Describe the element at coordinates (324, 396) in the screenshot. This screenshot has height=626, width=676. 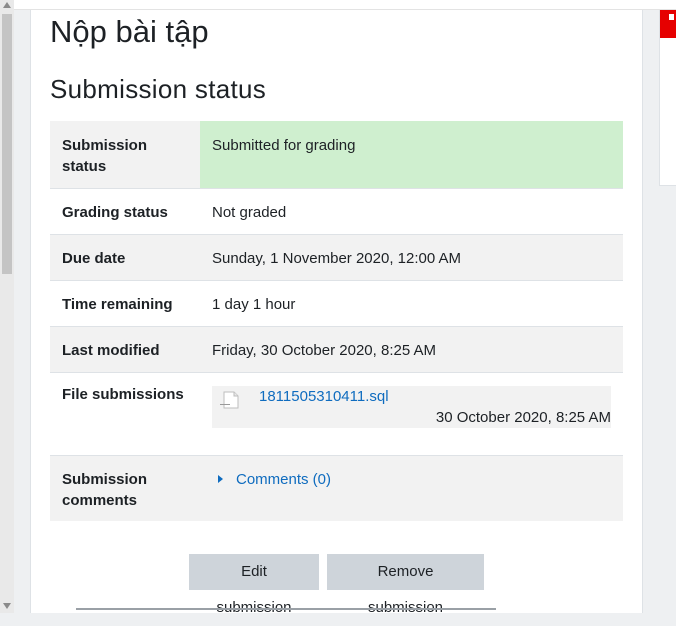
I see `file-link: 1811505310411.sql` at that location.